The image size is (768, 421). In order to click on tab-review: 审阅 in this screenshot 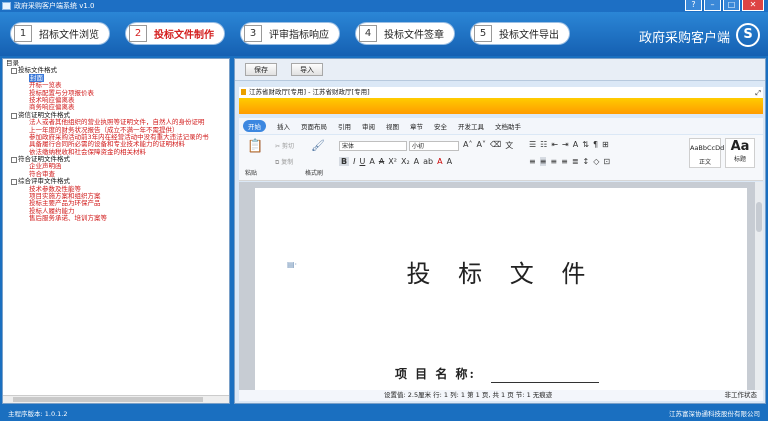, I will do `click(368, 126)`.